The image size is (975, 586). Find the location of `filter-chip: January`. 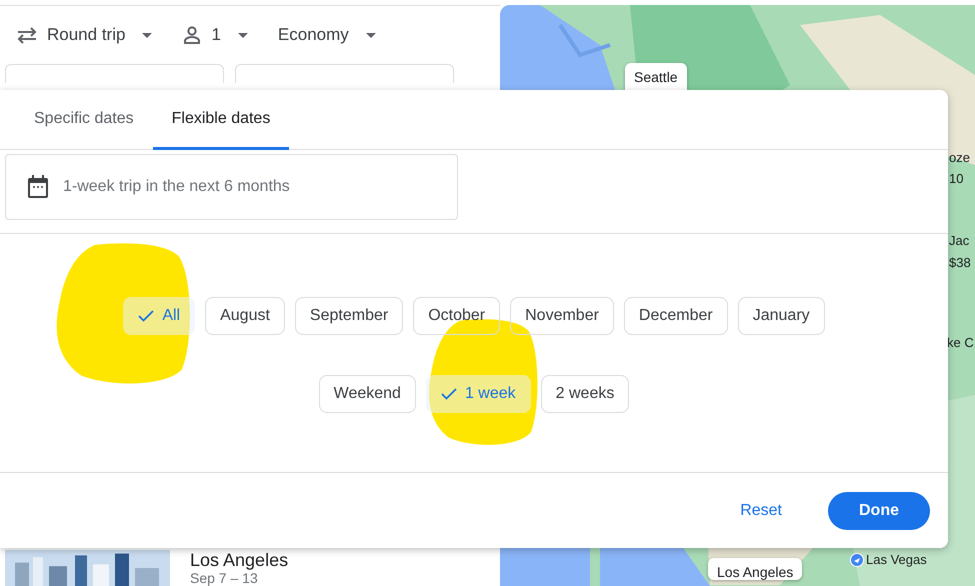

filter-chip: January is located at coordinates (781, 316).